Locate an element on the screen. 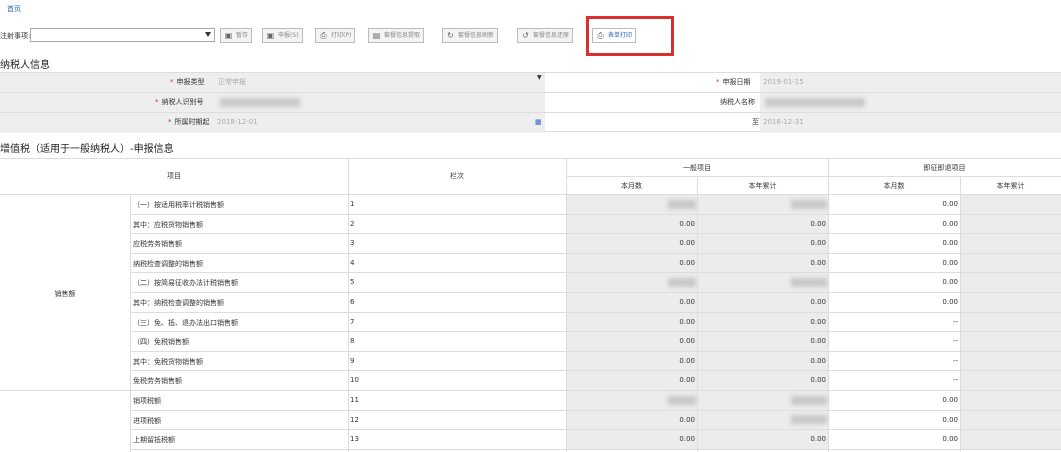 Image resolution: width=1061 pixels, height=452 pixels. chevron-down-icon: ▼ is located at coordinates (539, 78).